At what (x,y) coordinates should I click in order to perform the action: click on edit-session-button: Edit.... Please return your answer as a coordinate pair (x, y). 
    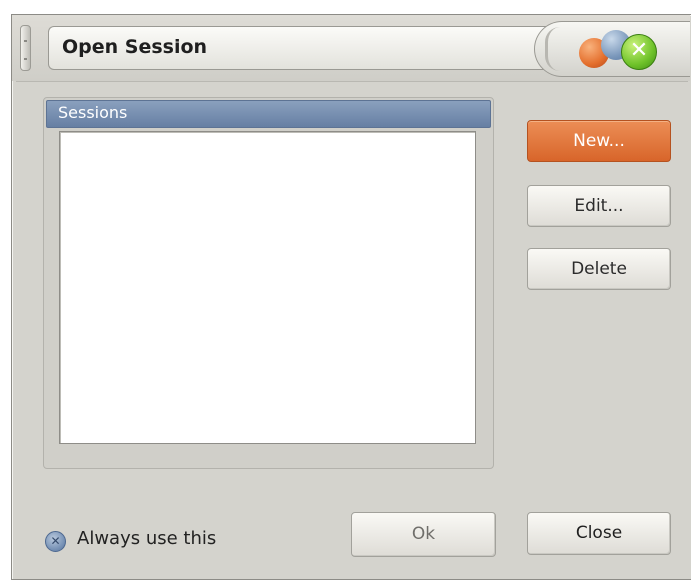
    Looking at the image, I should click on (599, 206).